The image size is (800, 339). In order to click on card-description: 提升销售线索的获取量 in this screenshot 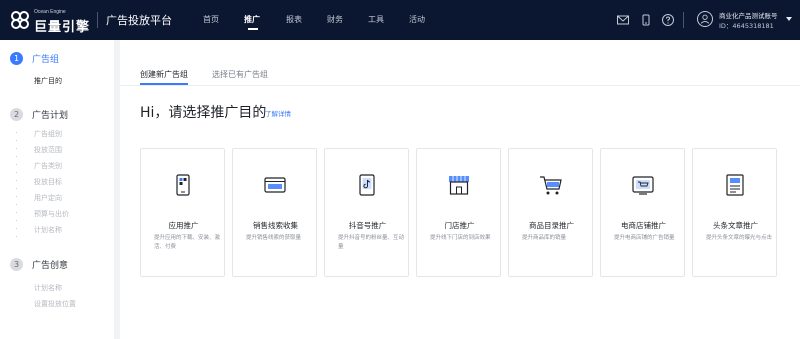, I will do `click(274, 238)`.